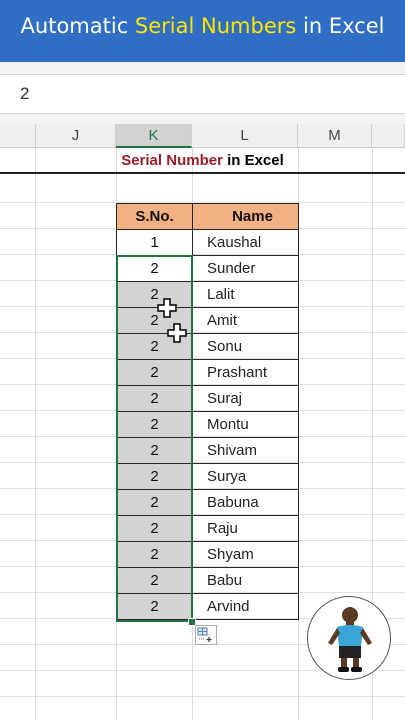  I want to click on banner-title-part3: in Excel, so click(340, 26).